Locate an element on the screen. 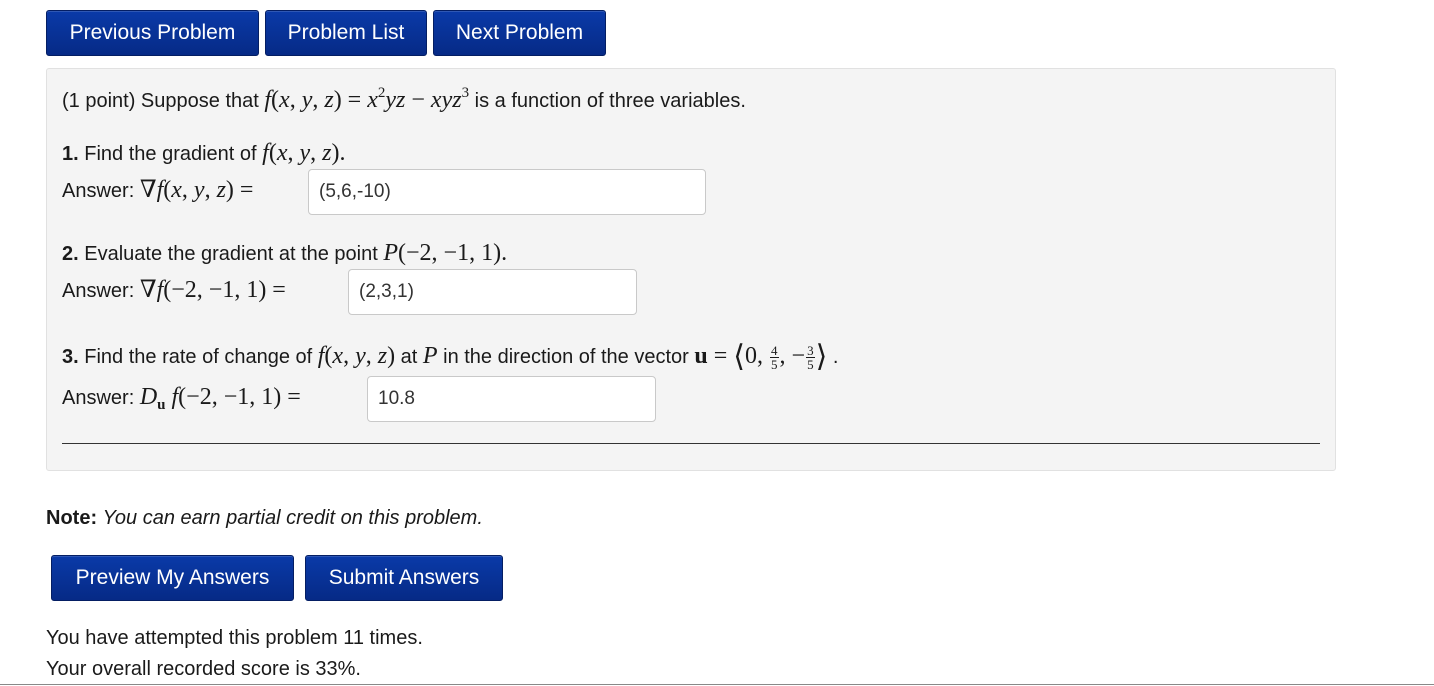 Image resolution: width=1434 pixels, height=686 pixels. answer-1-label: Answer: is located at coordinates (98, 191).